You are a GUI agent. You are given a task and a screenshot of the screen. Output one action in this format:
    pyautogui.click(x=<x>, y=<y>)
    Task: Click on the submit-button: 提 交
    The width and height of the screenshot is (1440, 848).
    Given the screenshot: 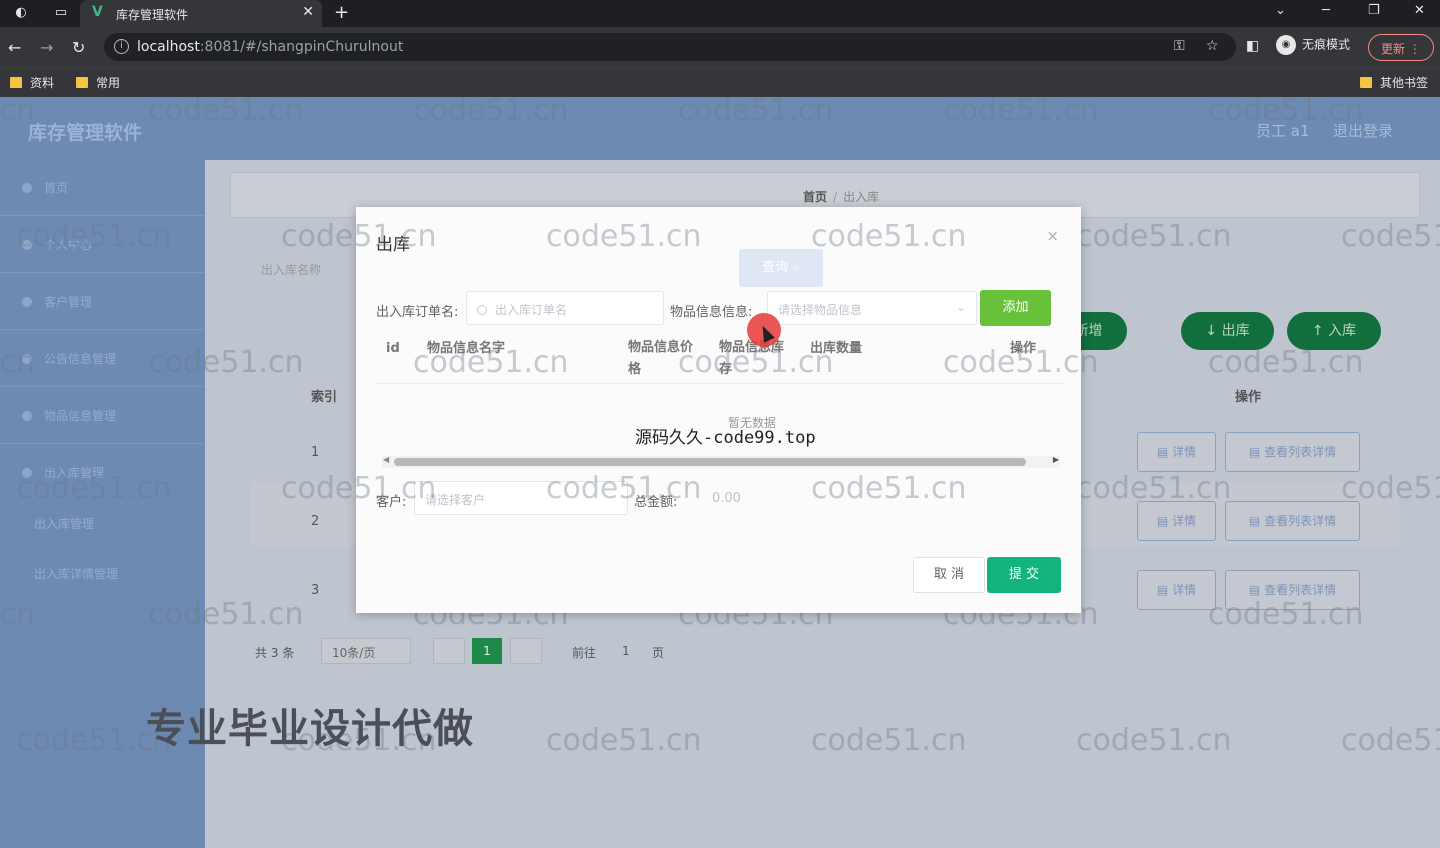 What is the action you would take?
    pyautogui.click(x=1024, y=575)
    